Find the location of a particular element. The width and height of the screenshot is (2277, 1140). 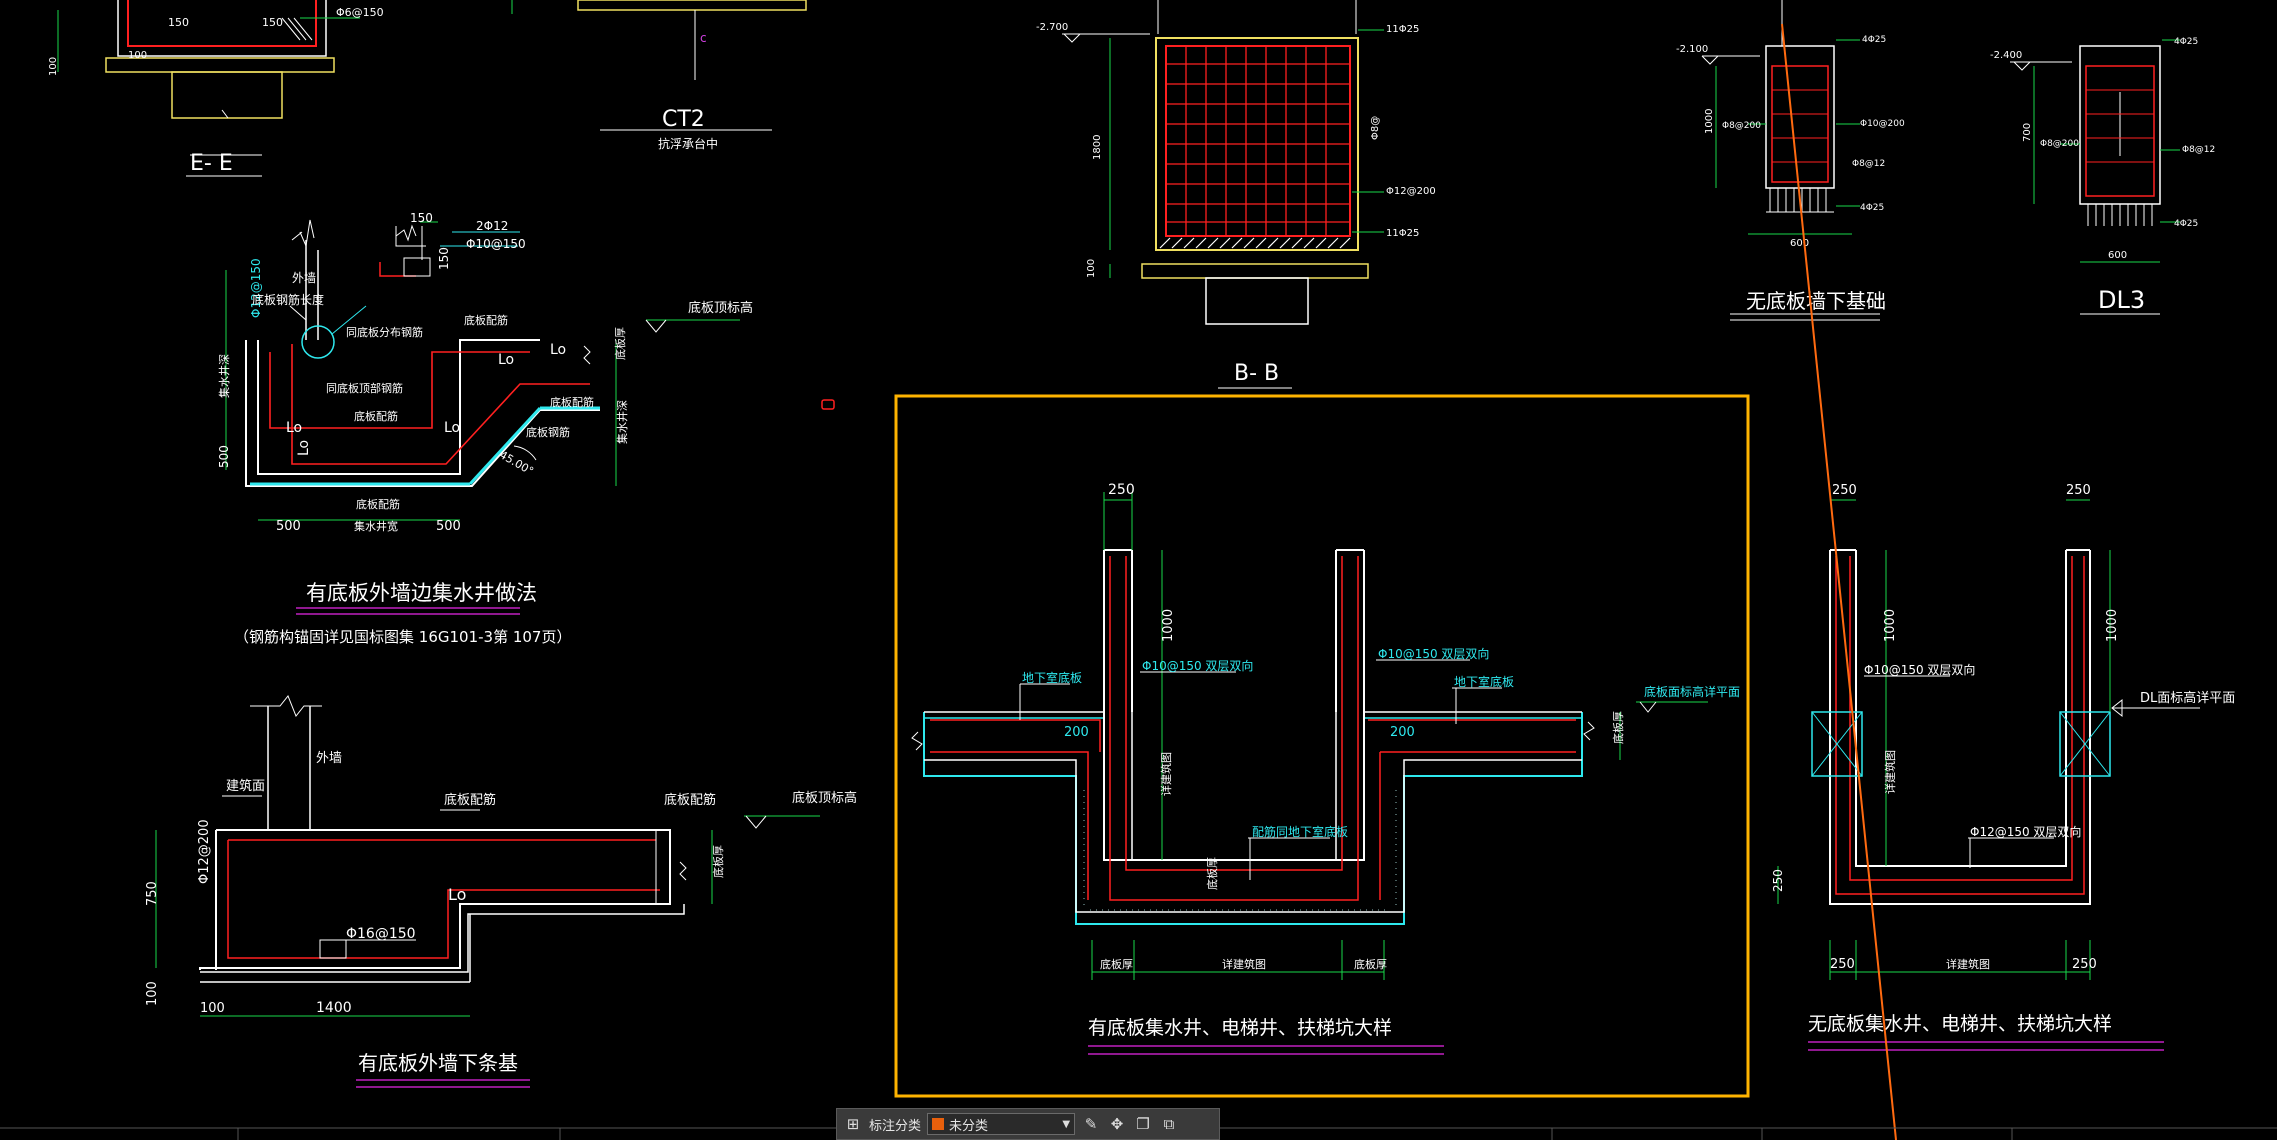

ws-title: 有底板外墙边集水井做法 is located at coordinates (421, 593).